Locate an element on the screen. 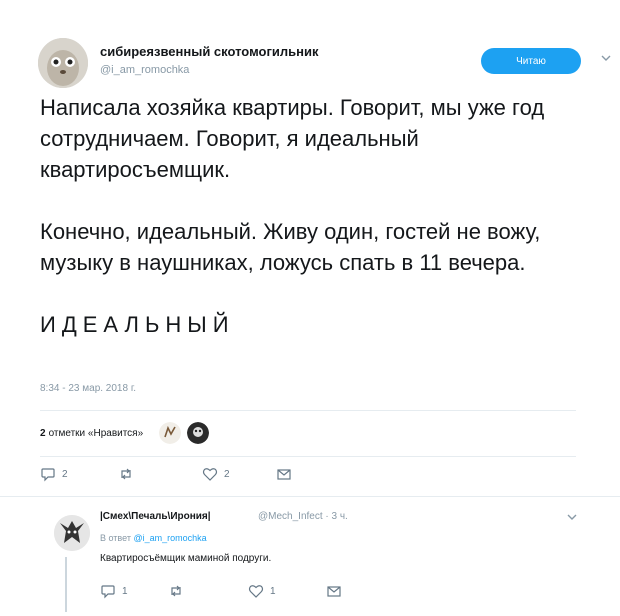 The width and height of the screenshot is (620, 616). reply-to-prefix: В ответ is located at coordinates (115, 538).